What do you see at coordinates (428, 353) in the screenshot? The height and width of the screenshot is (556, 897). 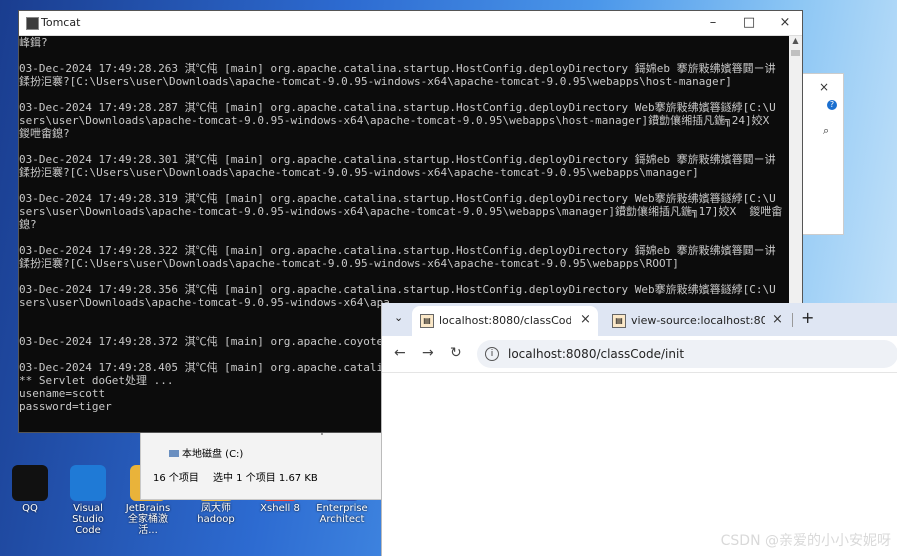 I see `forward-button: →` at bounding box center [428, 353].